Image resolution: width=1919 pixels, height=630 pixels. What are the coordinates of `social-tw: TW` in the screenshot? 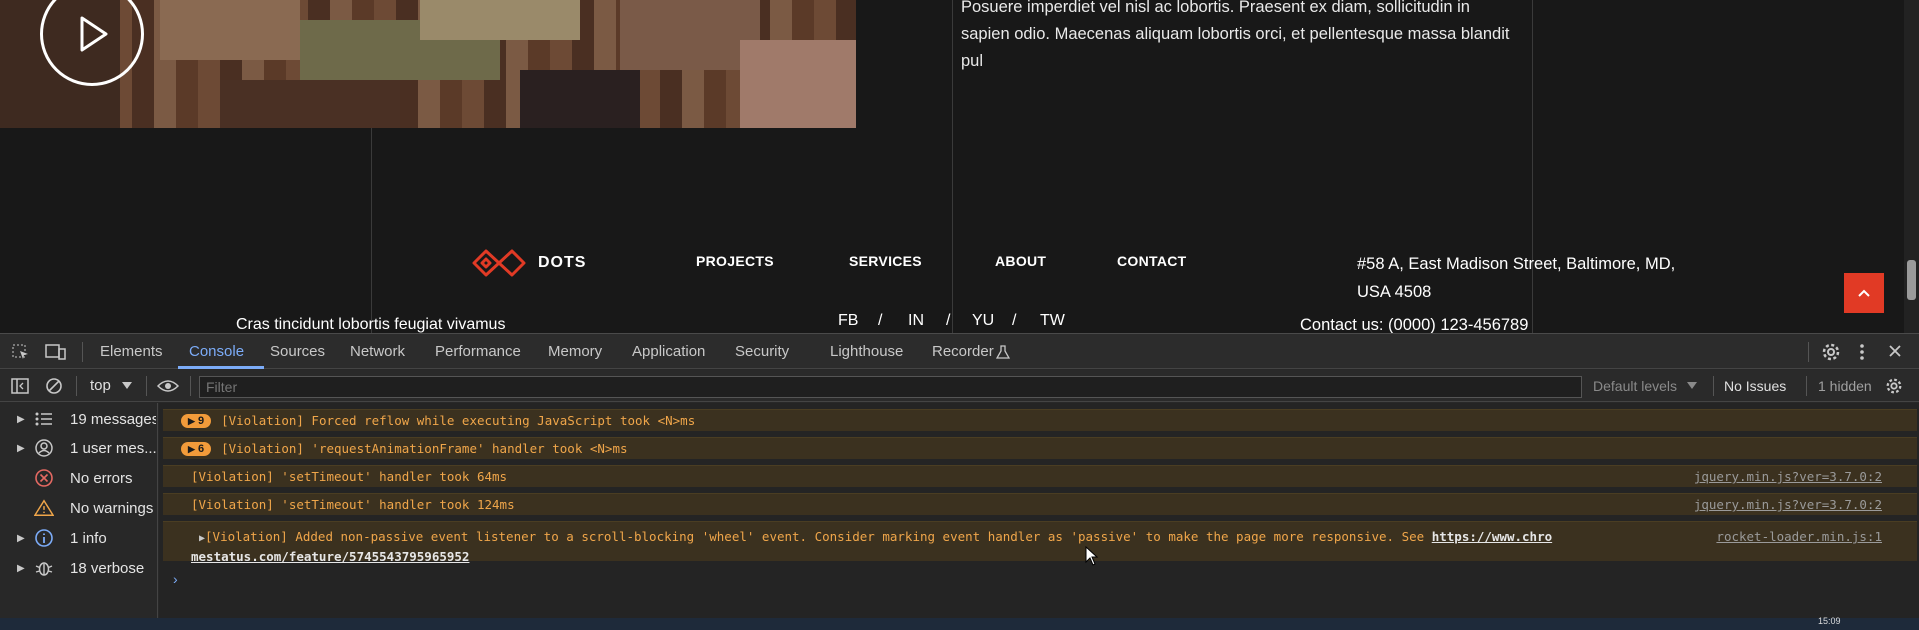 It's located at (1052, 321).